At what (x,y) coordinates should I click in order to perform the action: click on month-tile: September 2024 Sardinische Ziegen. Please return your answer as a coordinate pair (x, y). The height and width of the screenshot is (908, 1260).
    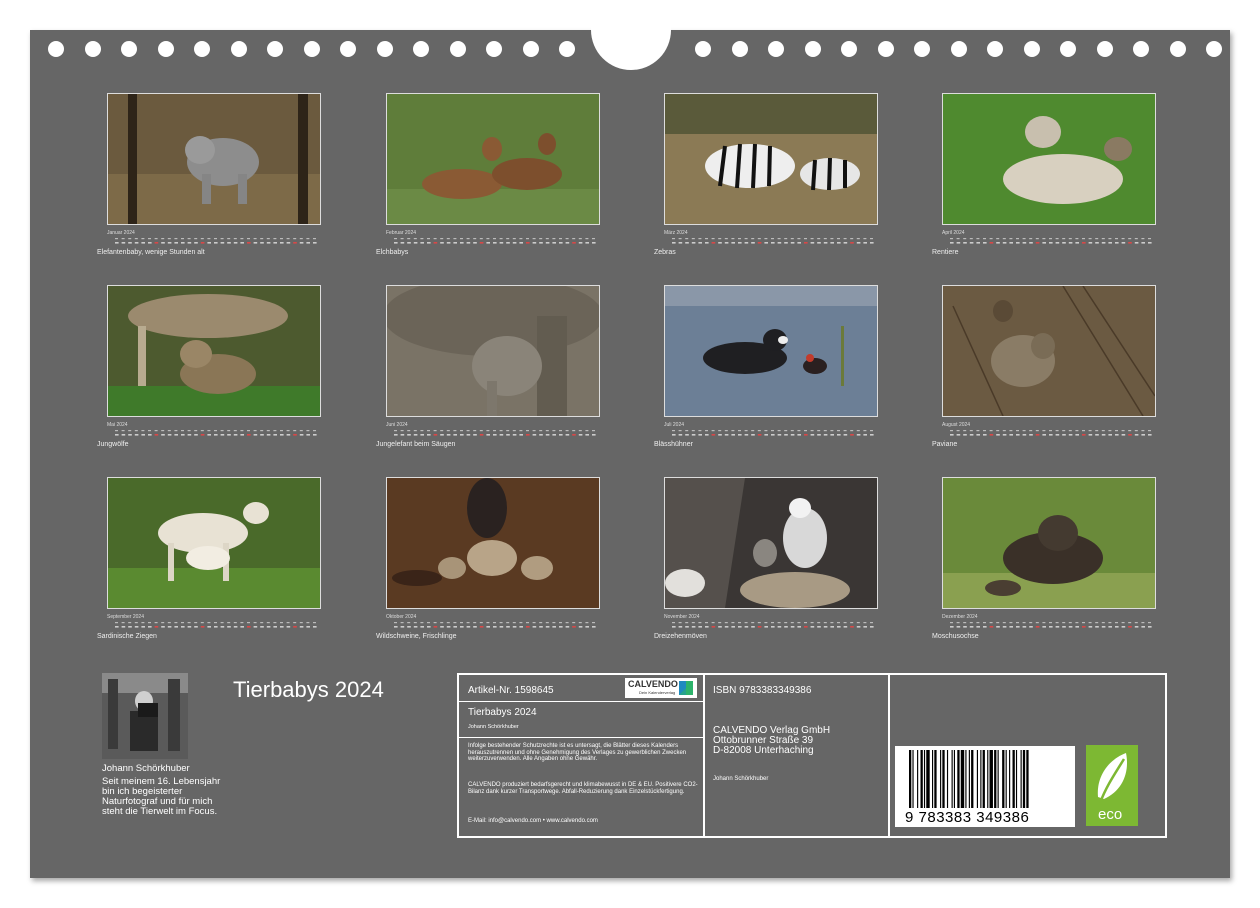
    Looking at the image, I should click on (209, 558).